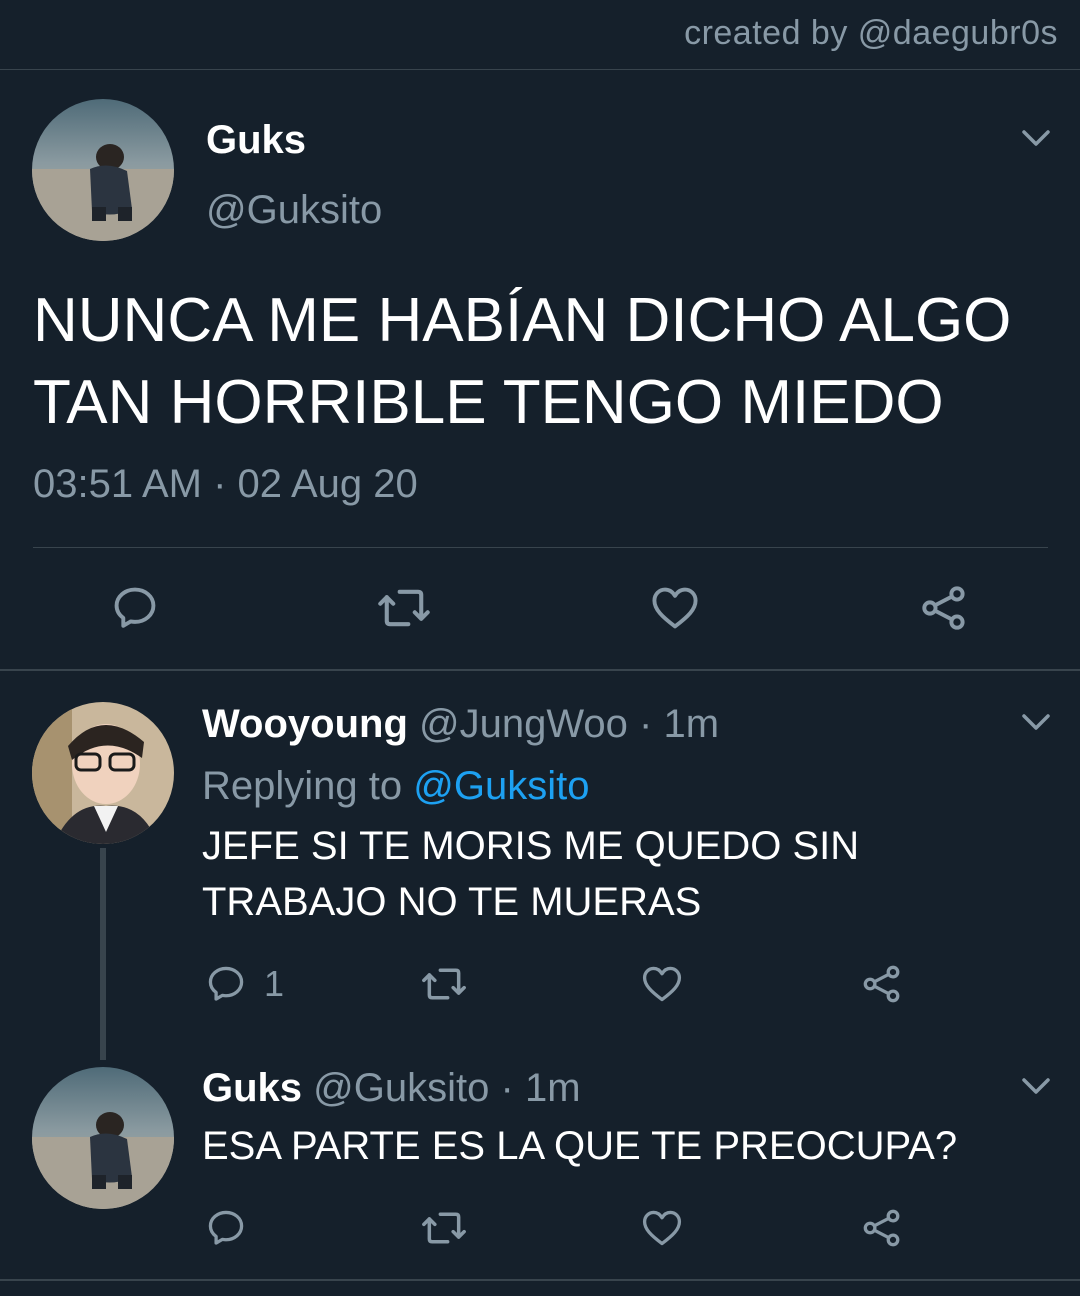 The height and width of the screenshot is (1296, 1080). I want to click on replying-to: Replying to @Guksito, so click(395, 786).